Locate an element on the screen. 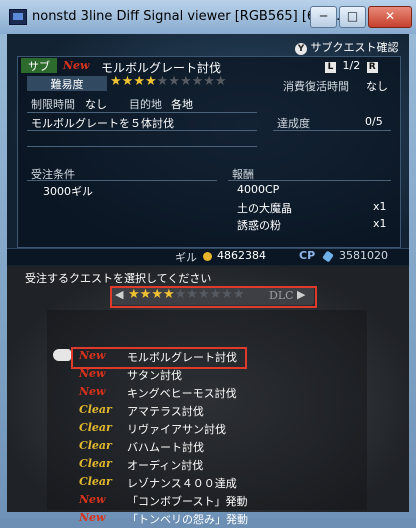  difficulty-stars: ★★★★★★★★★★ is located at coordinates (168, 81).